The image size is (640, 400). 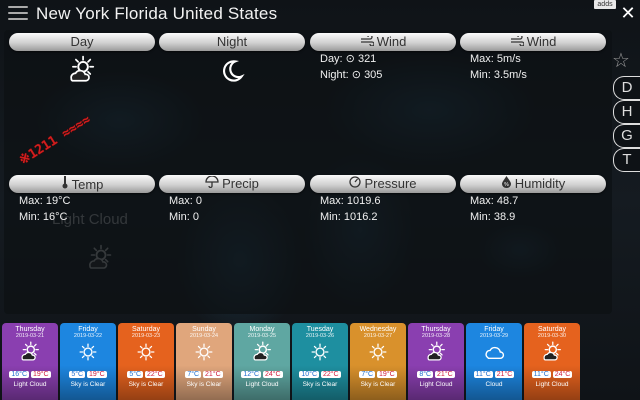 I want to click on forecast-date: 2019-03-21, so click(x=30, y=336).